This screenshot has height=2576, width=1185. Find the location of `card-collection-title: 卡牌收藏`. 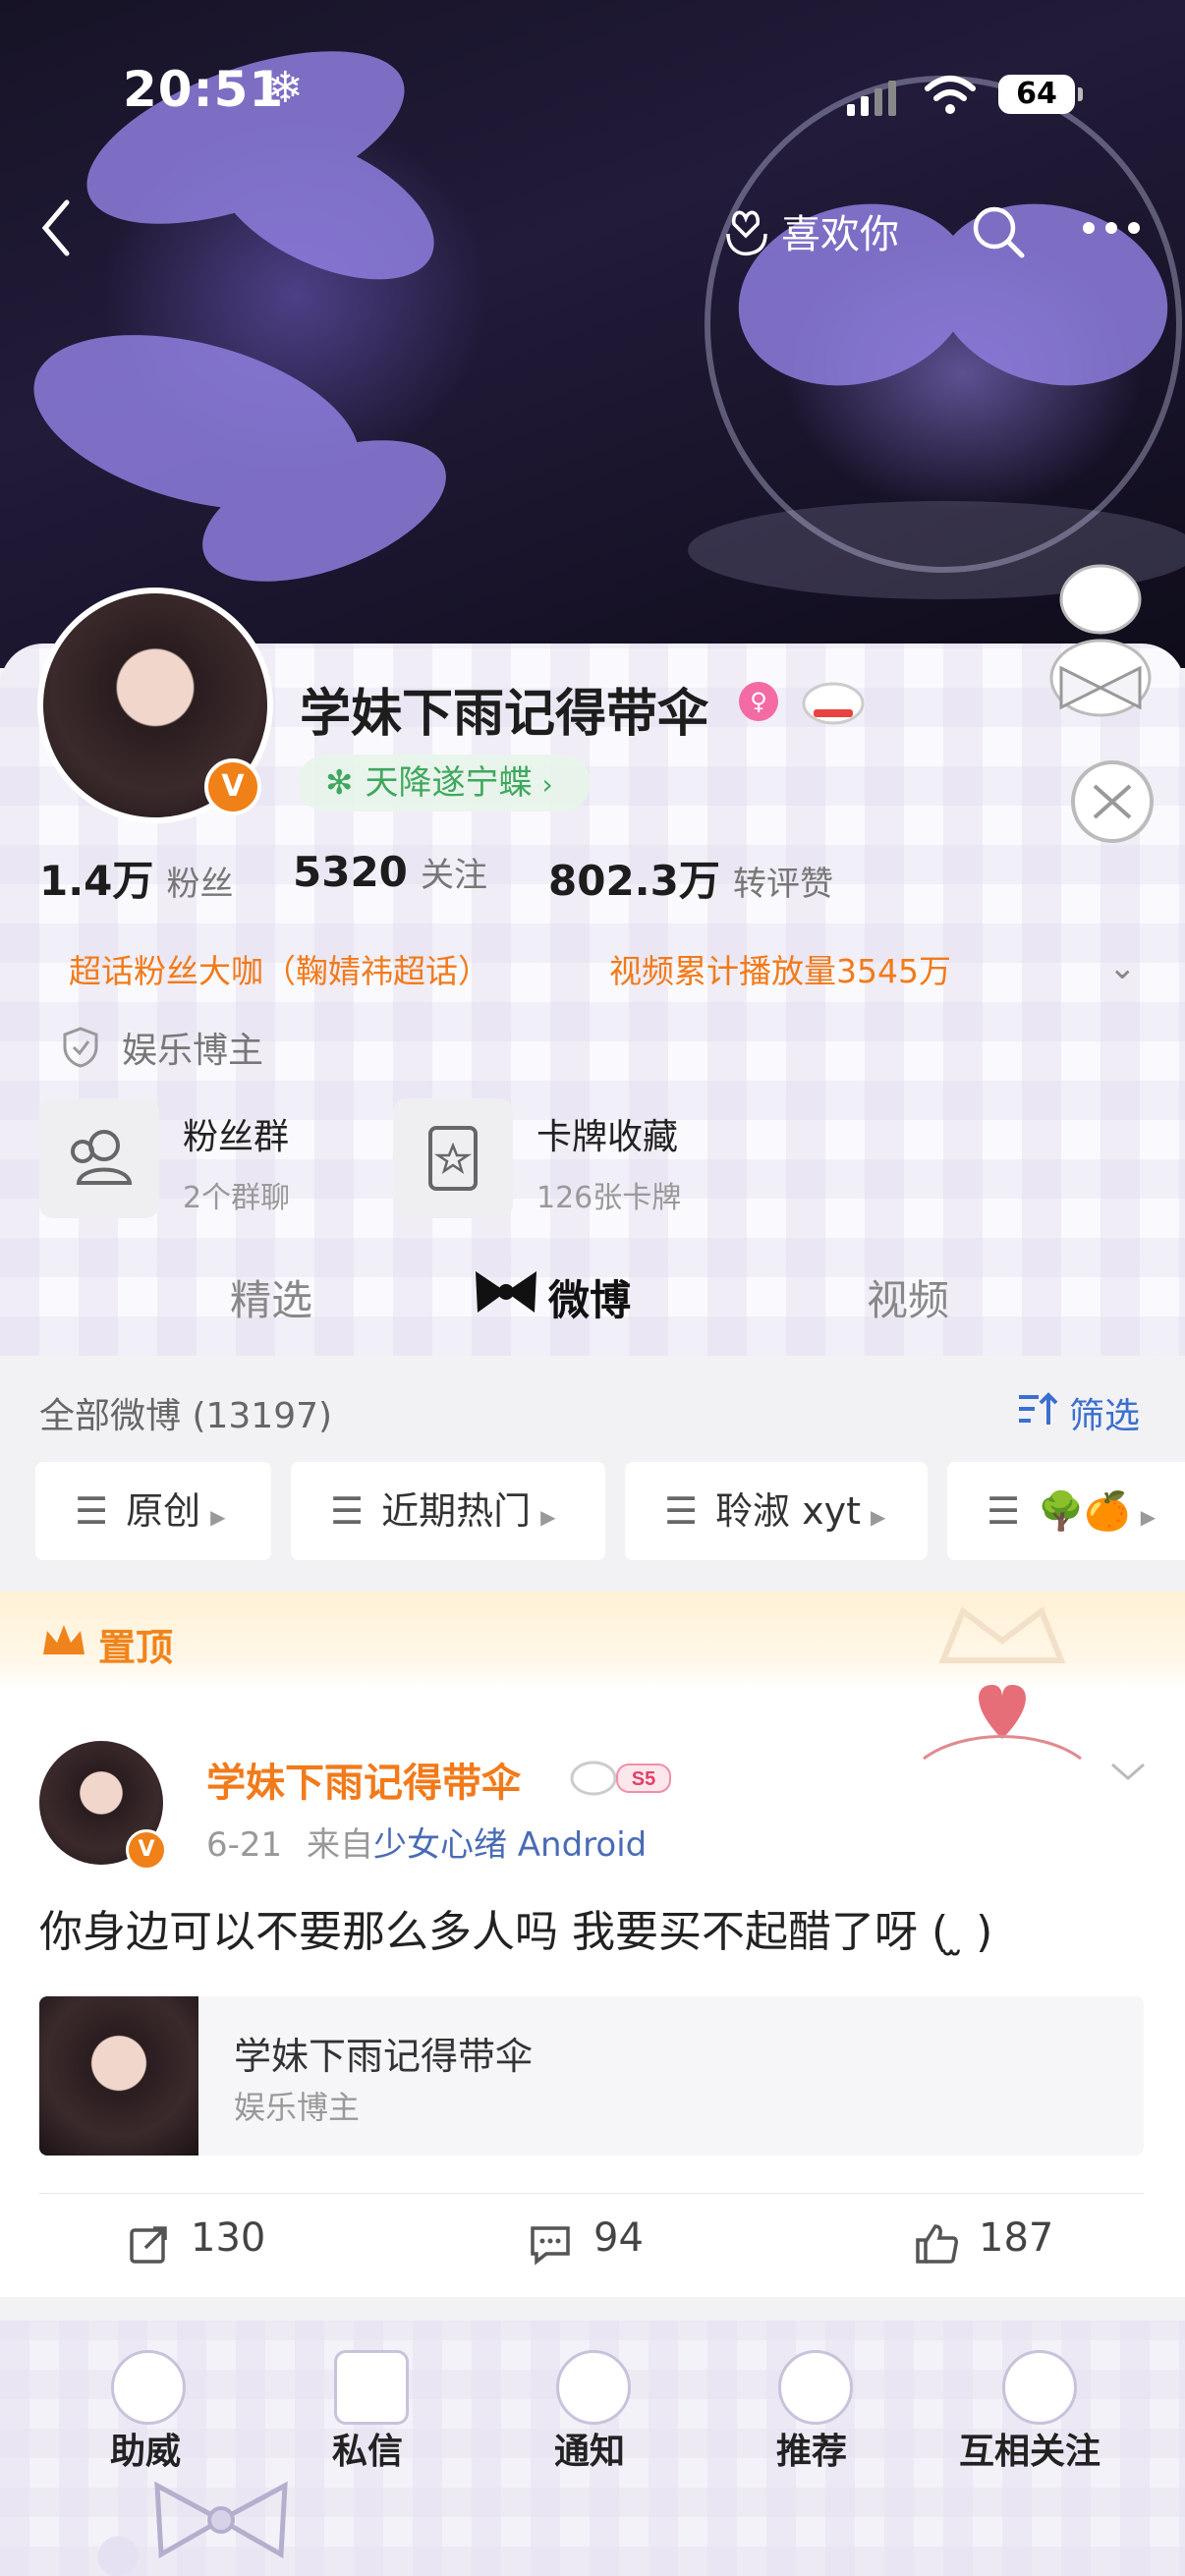

card-collection-title: 卡牌收藏 is located at coordinates (607, 1133).